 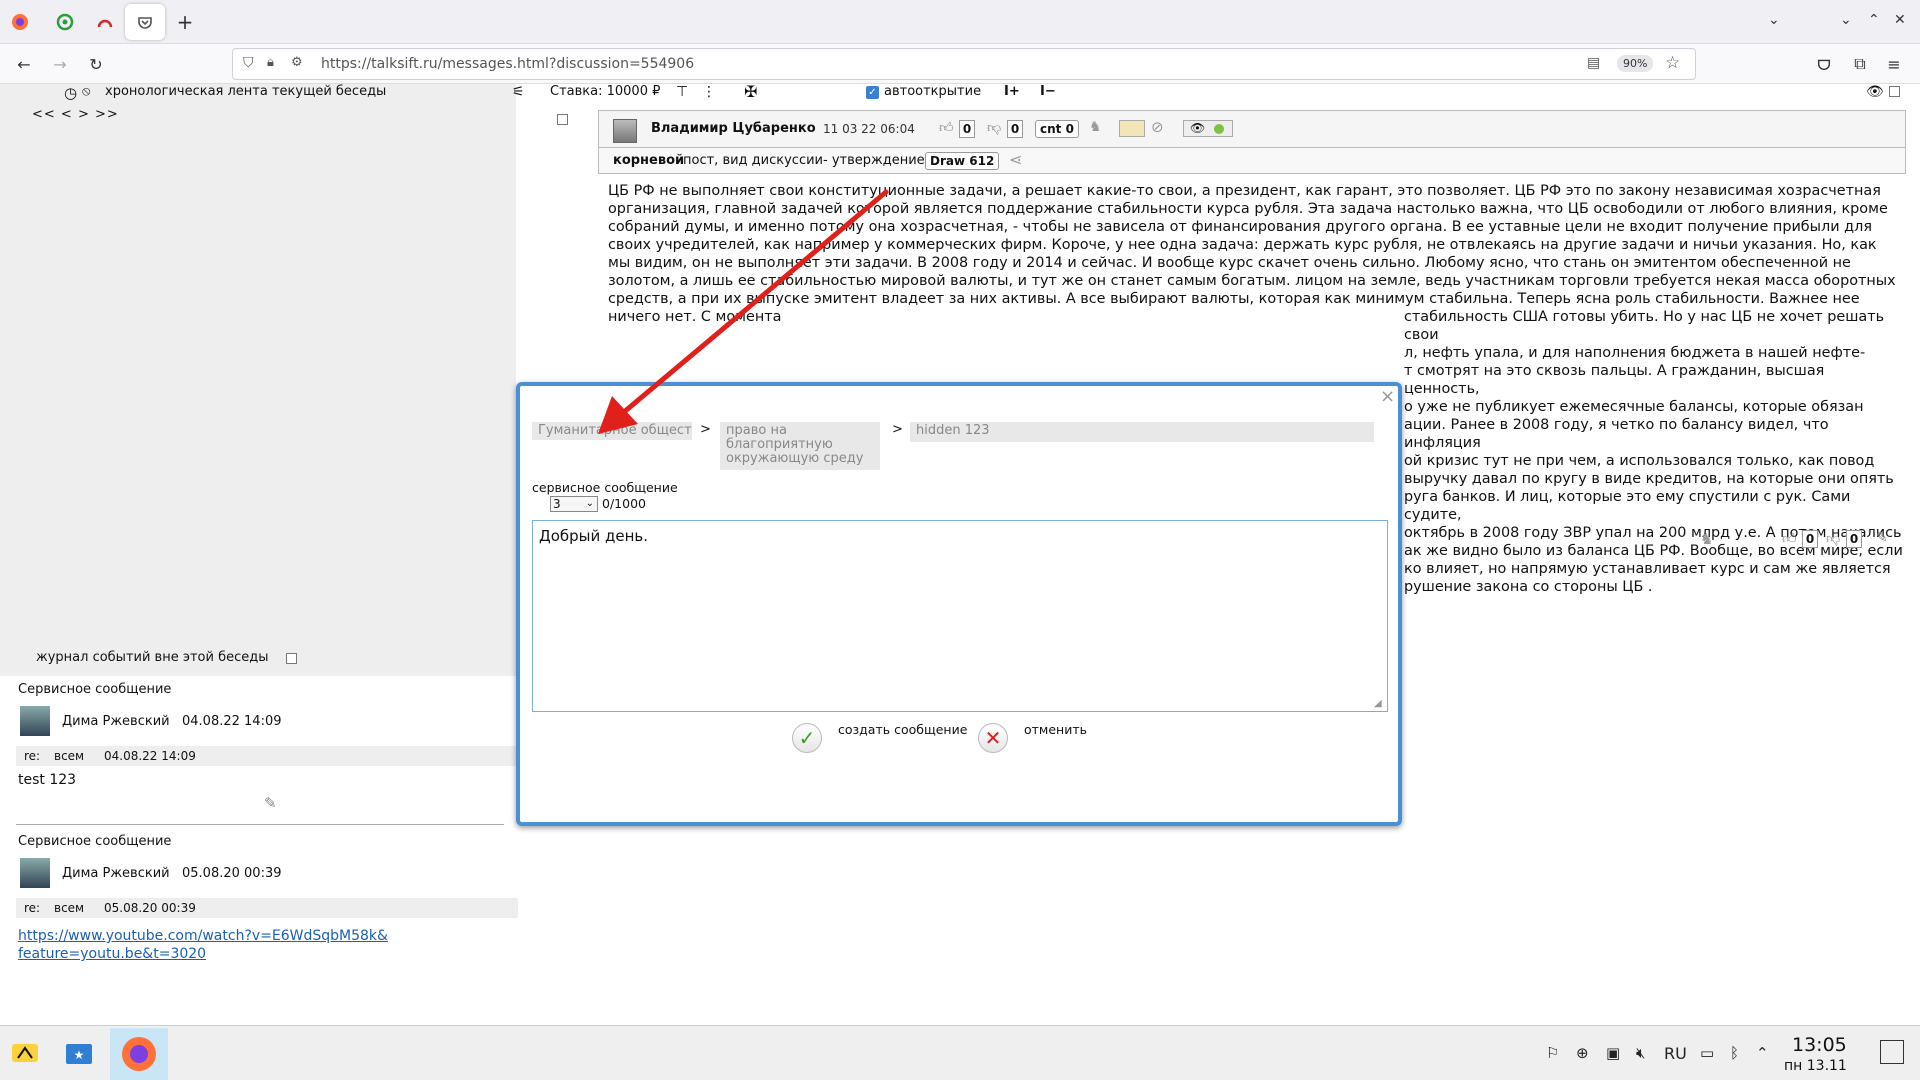 I want to click on list-tabs-icon: ⌄, so click(x=1774, y=20).